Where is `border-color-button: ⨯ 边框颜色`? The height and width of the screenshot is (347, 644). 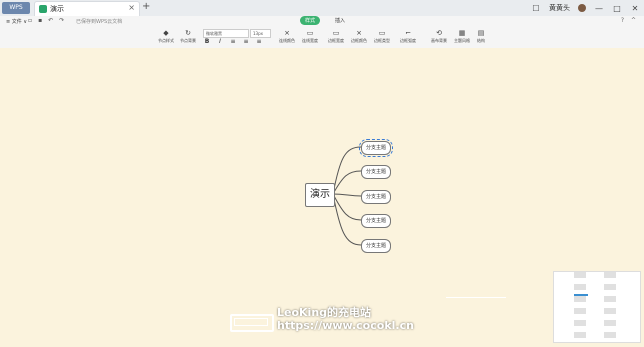
border-color-button: ⨯ 边框颜色 is located at coordinates (359, 37).